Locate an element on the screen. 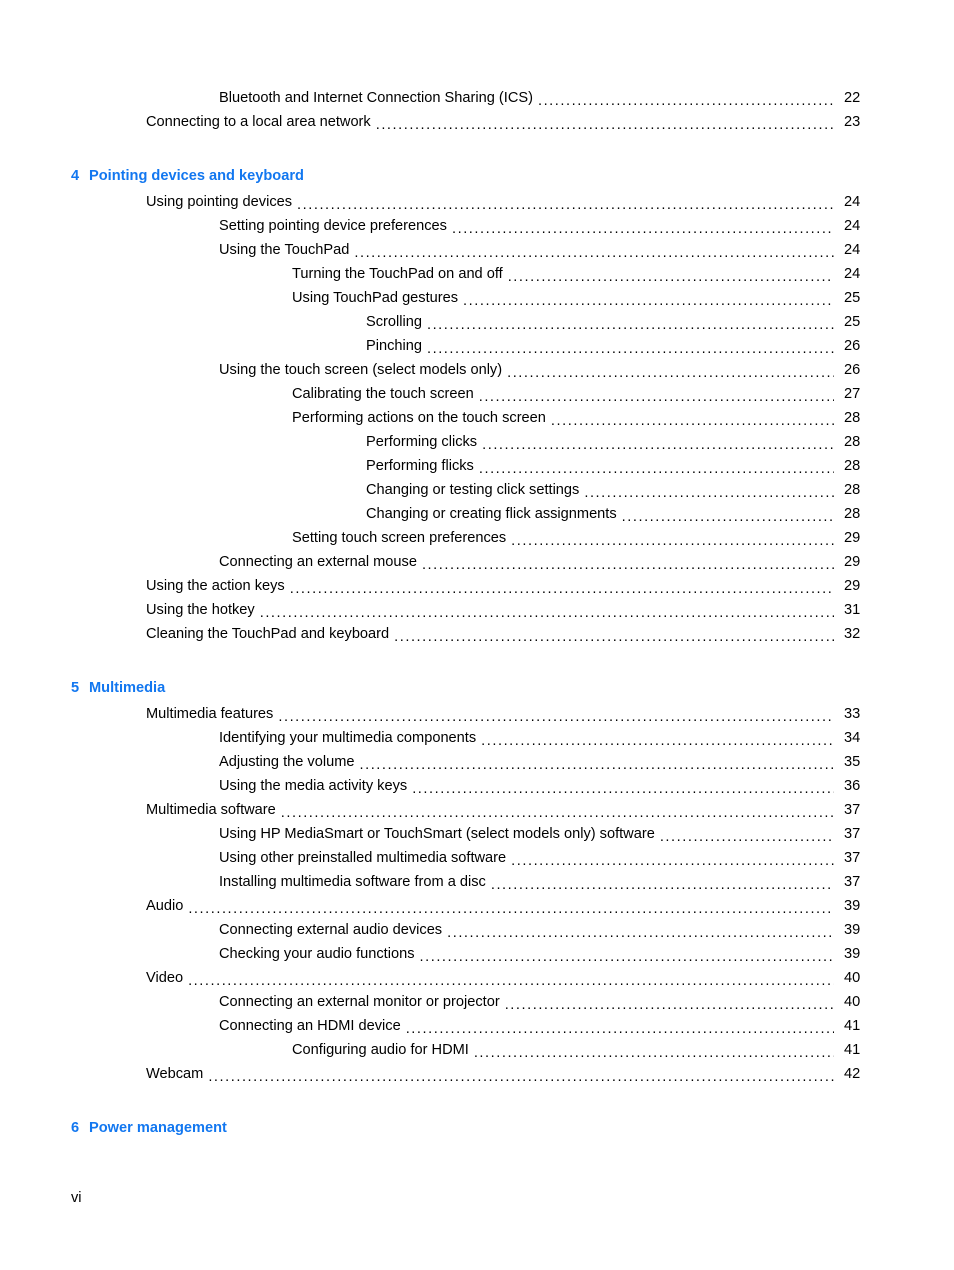  toc-entry: Connecting an external mouse 29 is located at coordinates (477, 566).